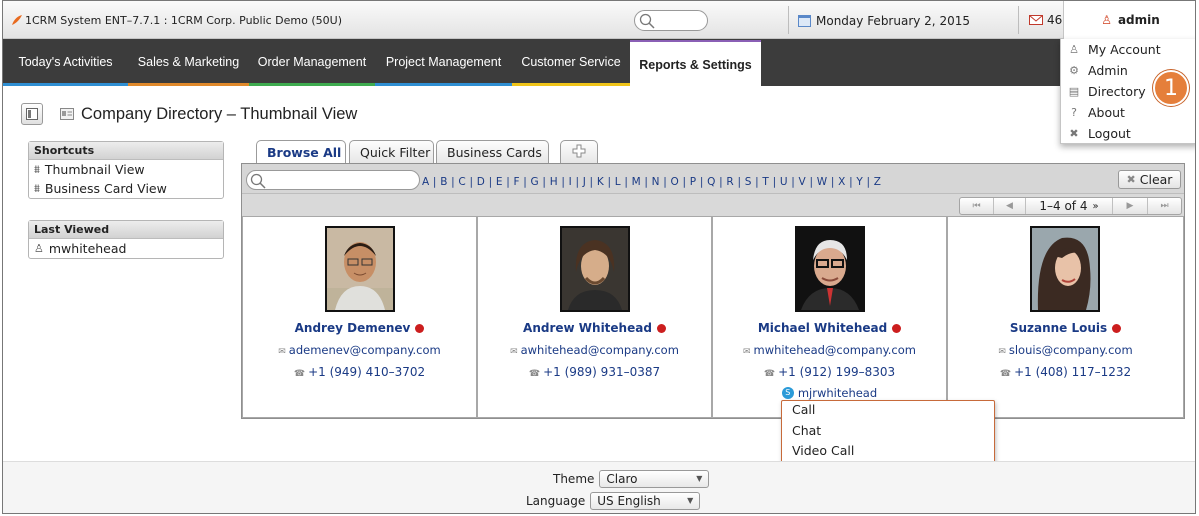 The height and width of the screenshot is (516, 1199). I want to click on directory-icon: ▤, so click(1074, 91).